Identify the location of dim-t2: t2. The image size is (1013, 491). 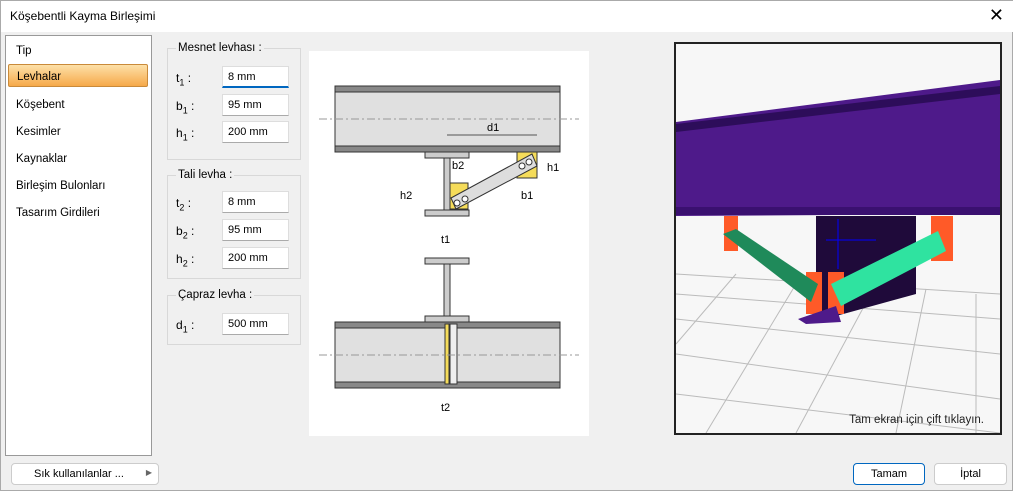
(445, 408).